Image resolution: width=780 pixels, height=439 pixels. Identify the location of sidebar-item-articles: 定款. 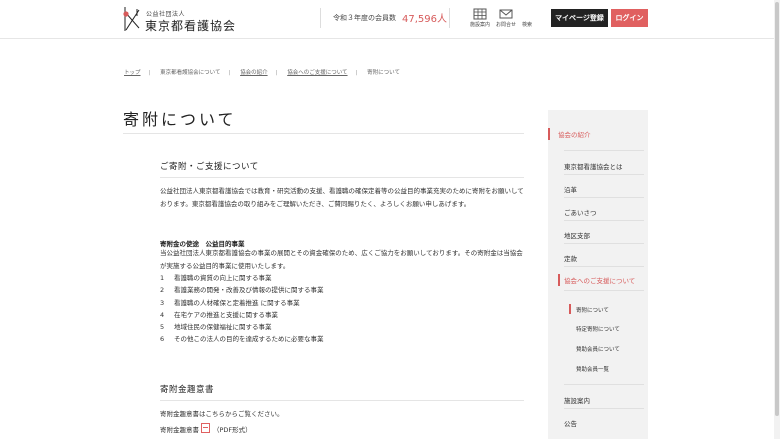
(570, 258).